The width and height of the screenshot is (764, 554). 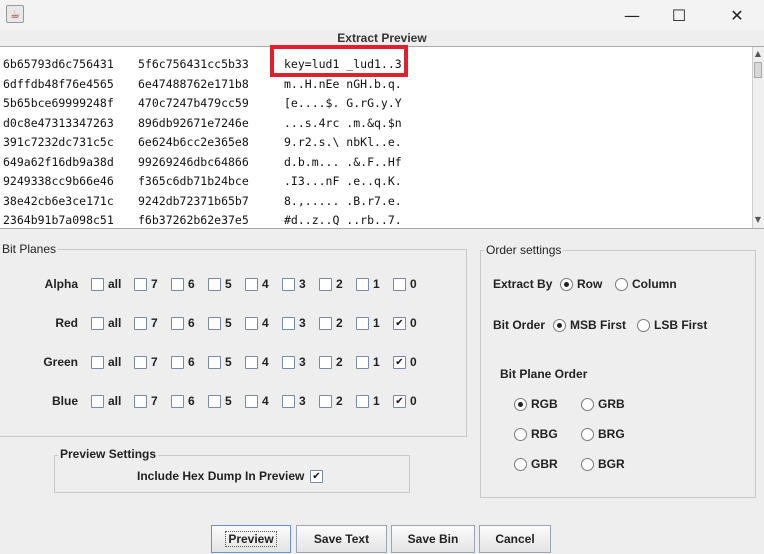 I want to click on bitplane-blue-7-checkbox, so click(x=140, y=401).